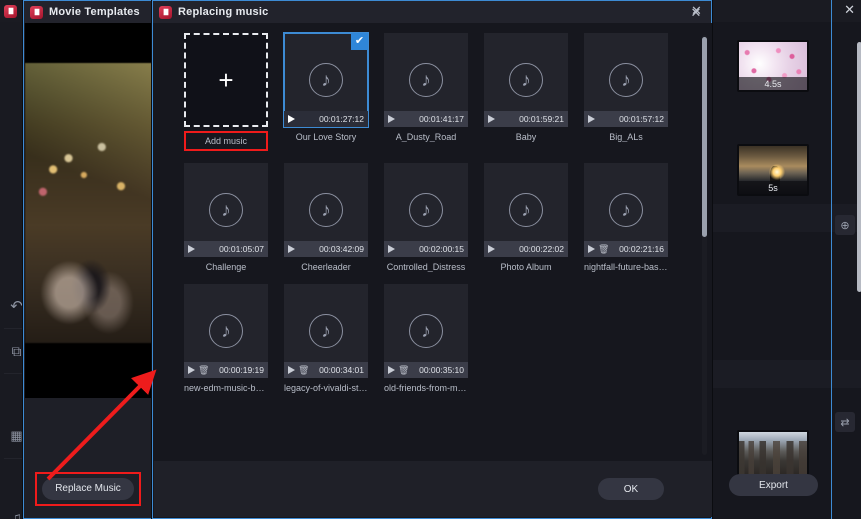 This screenshot has width=861, height=519. Describe the element at coordinates (223, 12) in the screenshot. I see `replacing-music-title: Replacing music` at that location.